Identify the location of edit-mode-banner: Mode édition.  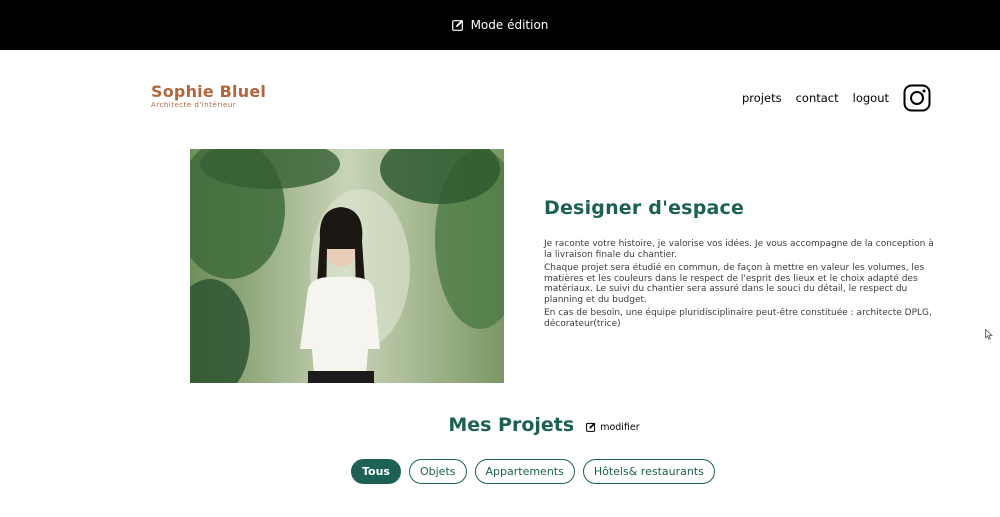
(500, 25).